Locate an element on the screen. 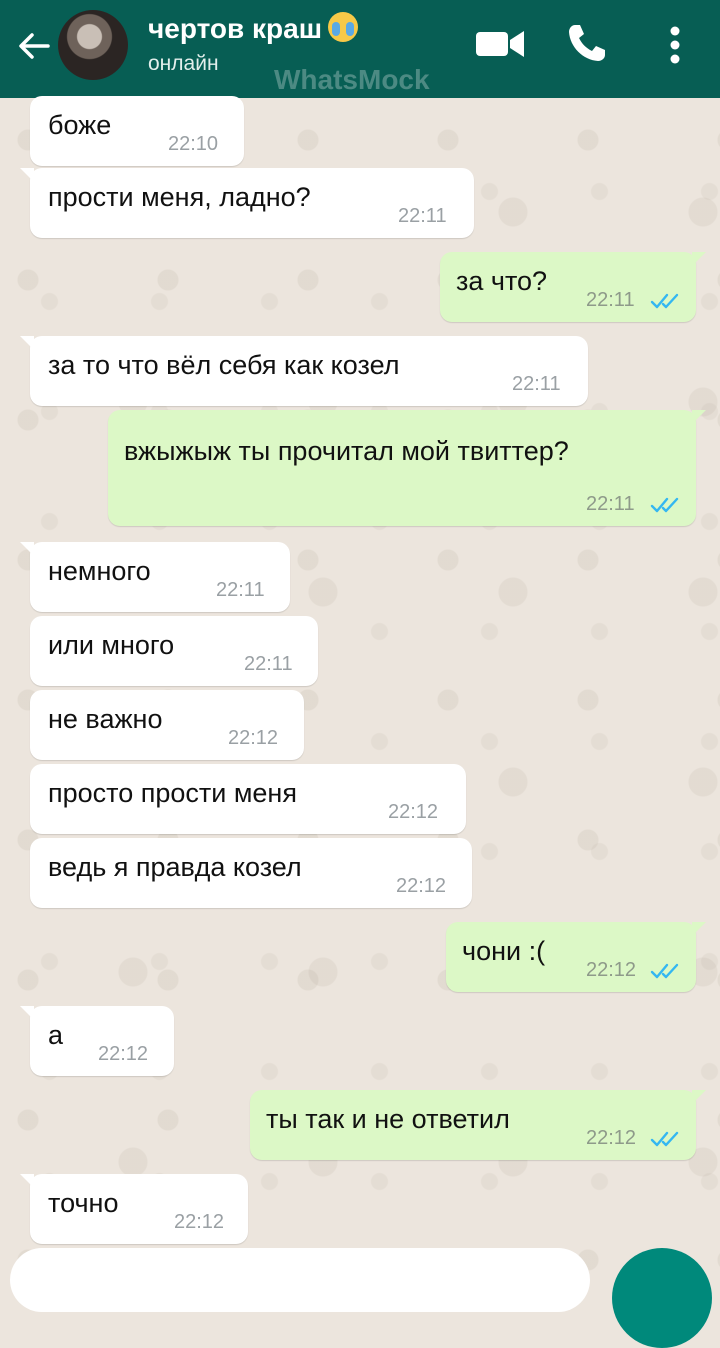 The width and height of the screenshot is (720, 1348). message-bubble-incoming: ведь я правда козел 22:12 is located at coordinates (251, 873).